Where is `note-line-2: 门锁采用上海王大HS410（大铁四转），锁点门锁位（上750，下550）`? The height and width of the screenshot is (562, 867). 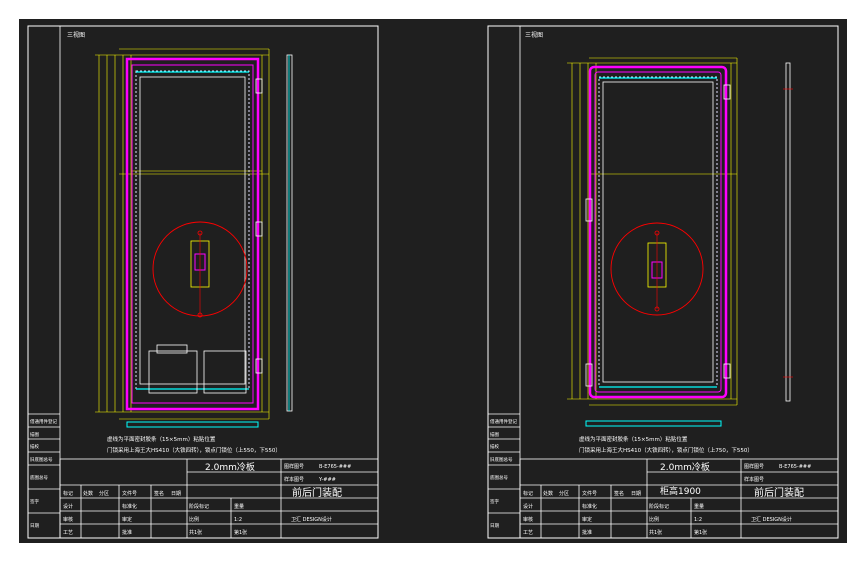
note-line-2: 门锁采用上海王大HS410（大铁四转），锁点门锁位（上750，下550） is located at coordinates (666, 450).